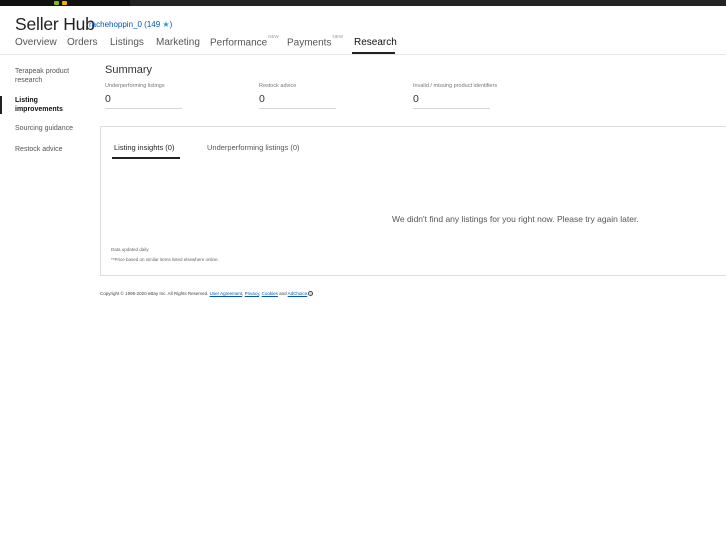  What do you see at coordinates (135, 86) in the screenshot?
I see `metric-label: Underperforming listings` at bounding box center [135, 86].